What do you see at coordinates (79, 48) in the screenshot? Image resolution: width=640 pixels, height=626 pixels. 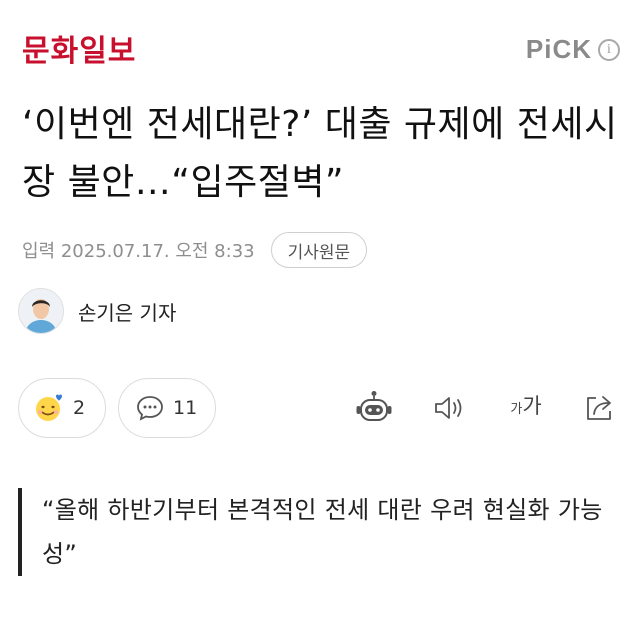 I see `press-logo: 문화일보` at bounding box center [79, 48].